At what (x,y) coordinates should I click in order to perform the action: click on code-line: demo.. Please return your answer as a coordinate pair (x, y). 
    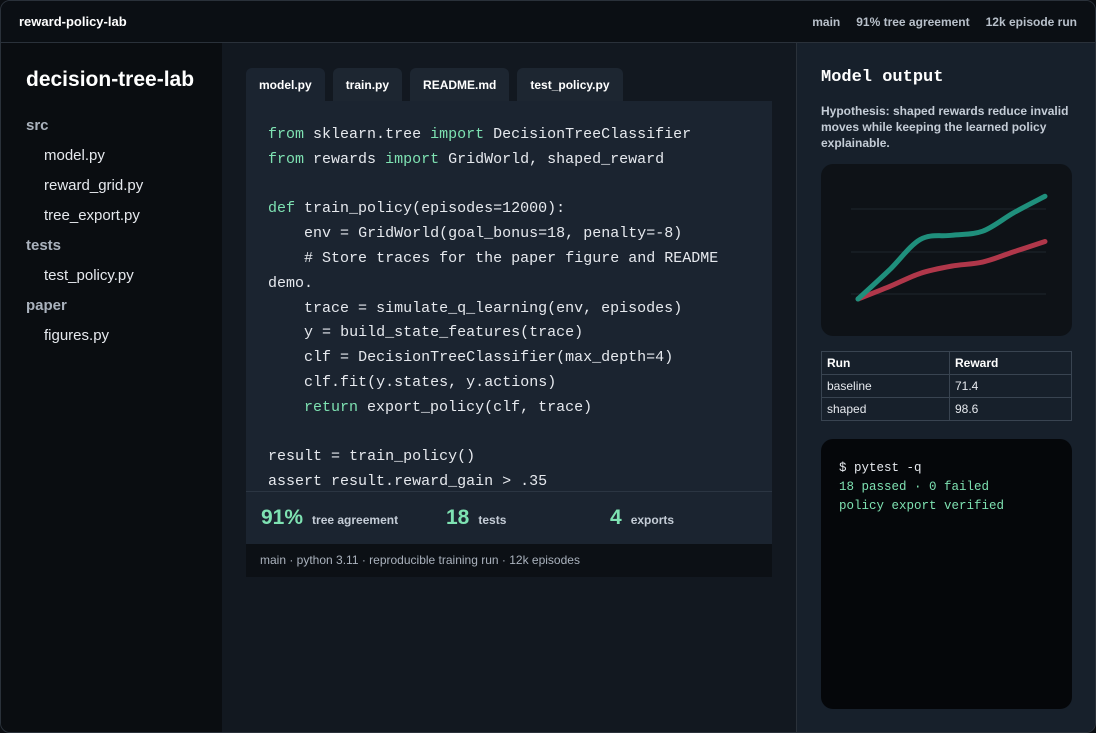
    Looking at the image, I should click on (291, 283).